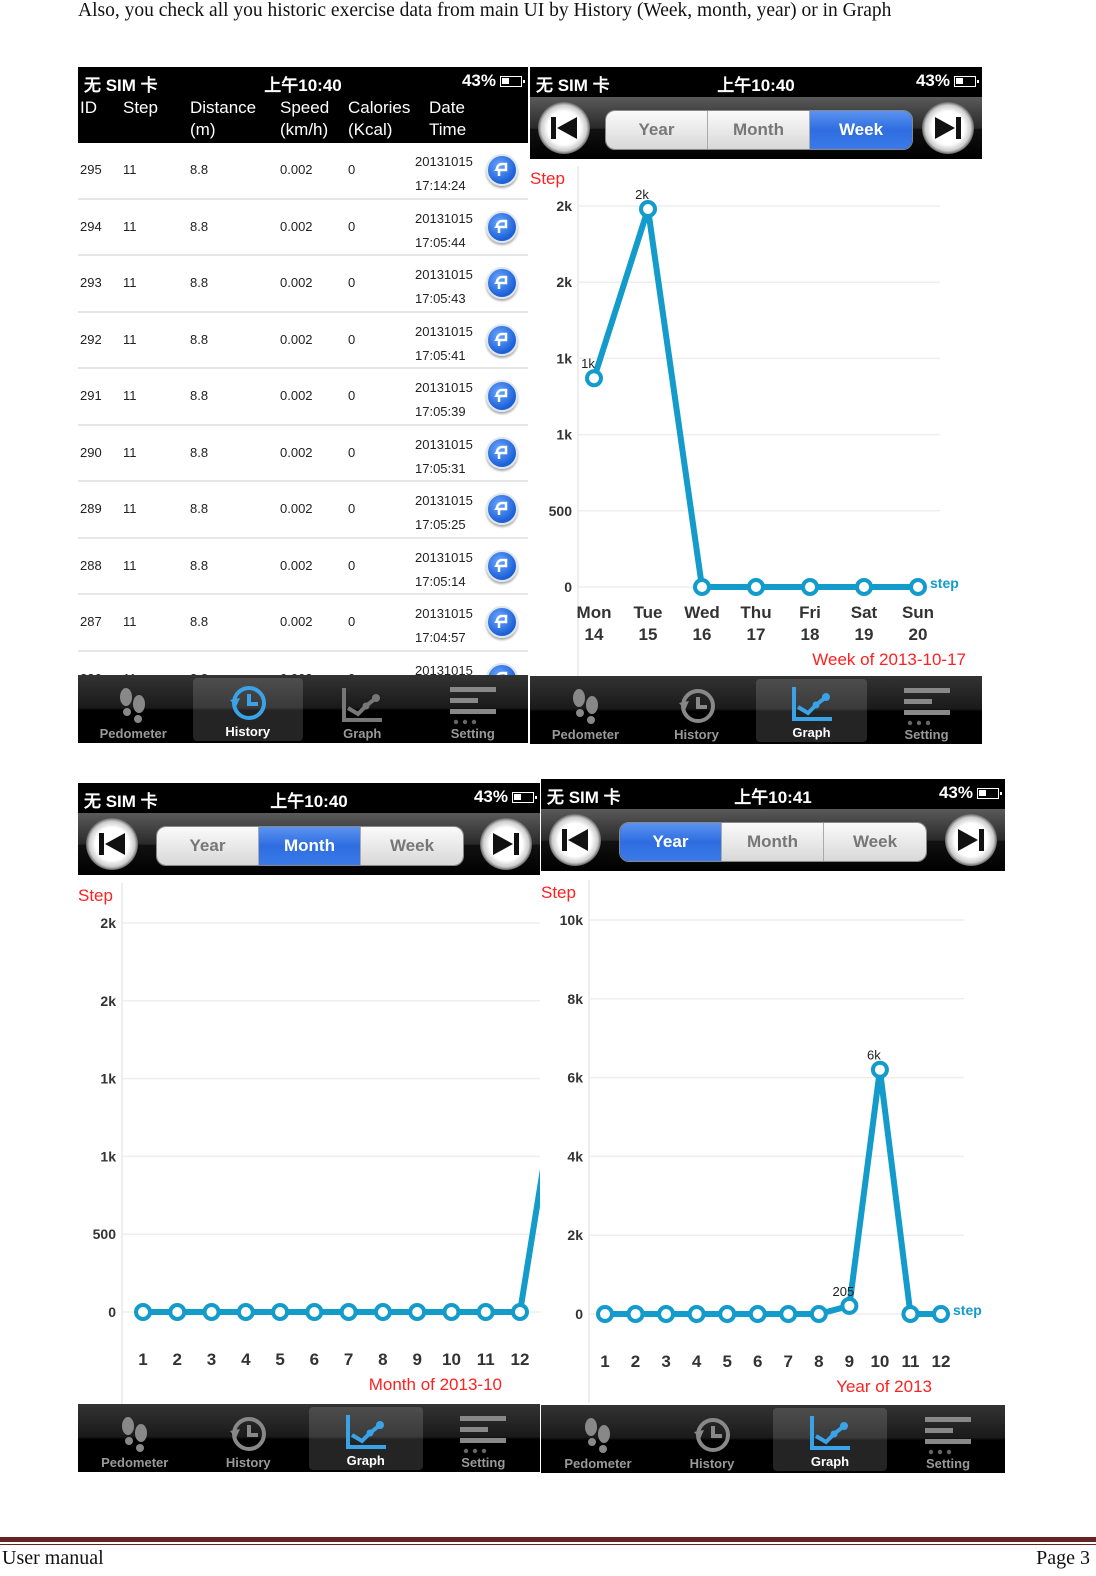  What do you see at coordinates (932, 80) in the screenshot?
I see `battery-percent: 43%` at bounding box center [932, 80].